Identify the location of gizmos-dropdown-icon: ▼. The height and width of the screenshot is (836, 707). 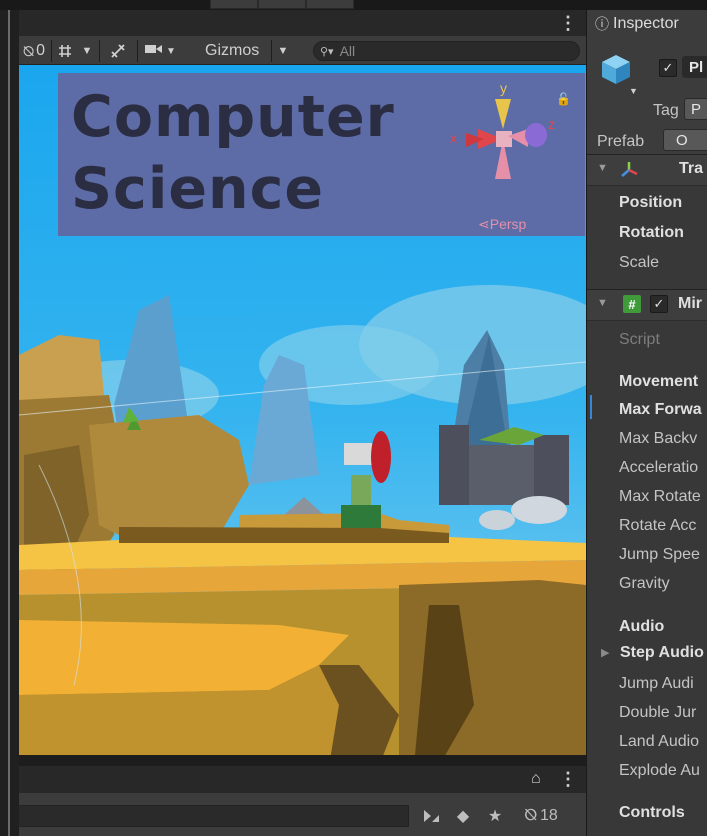
(283, 51).